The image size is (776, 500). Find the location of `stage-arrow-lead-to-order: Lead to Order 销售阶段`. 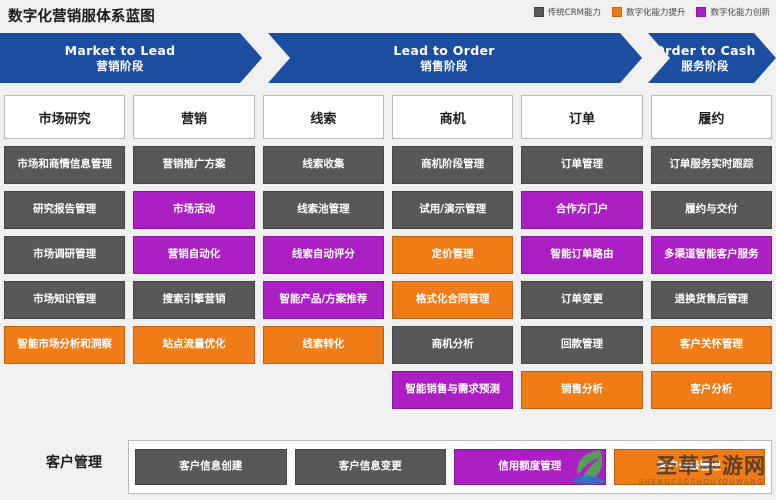

stage-arrow-lead-to-order: Lead to Order 销售阶段 is located at coordinates (455, 58).